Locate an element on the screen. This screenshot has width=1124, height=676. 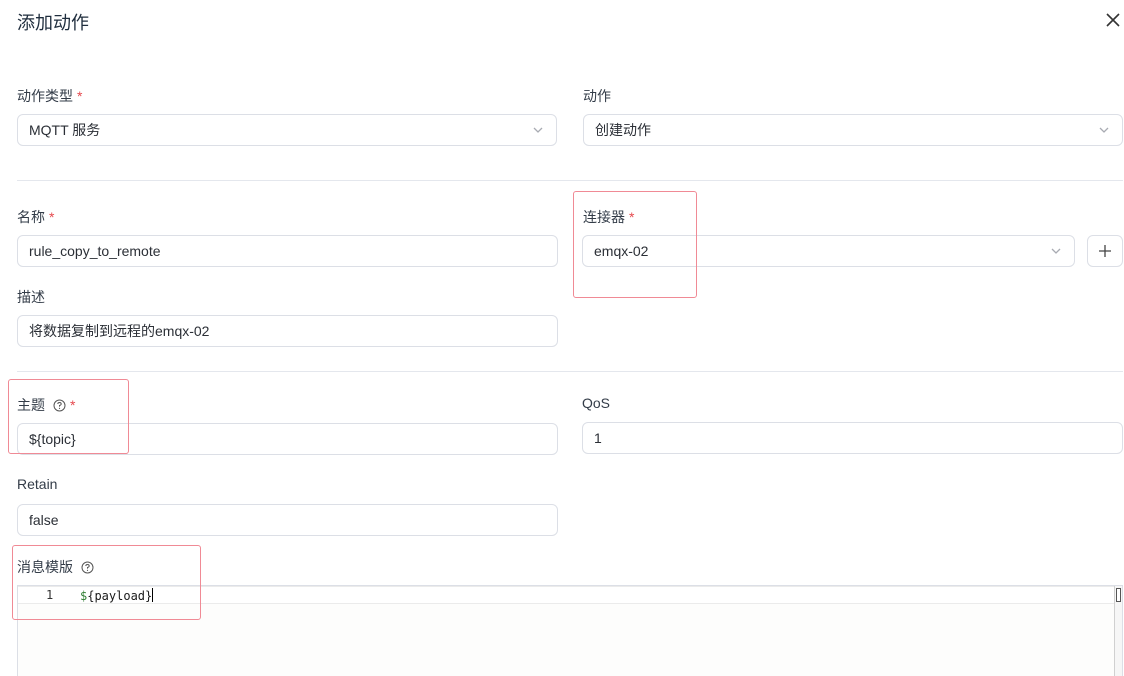
editor-line-number: 1 is located at coordinates (50, 595).